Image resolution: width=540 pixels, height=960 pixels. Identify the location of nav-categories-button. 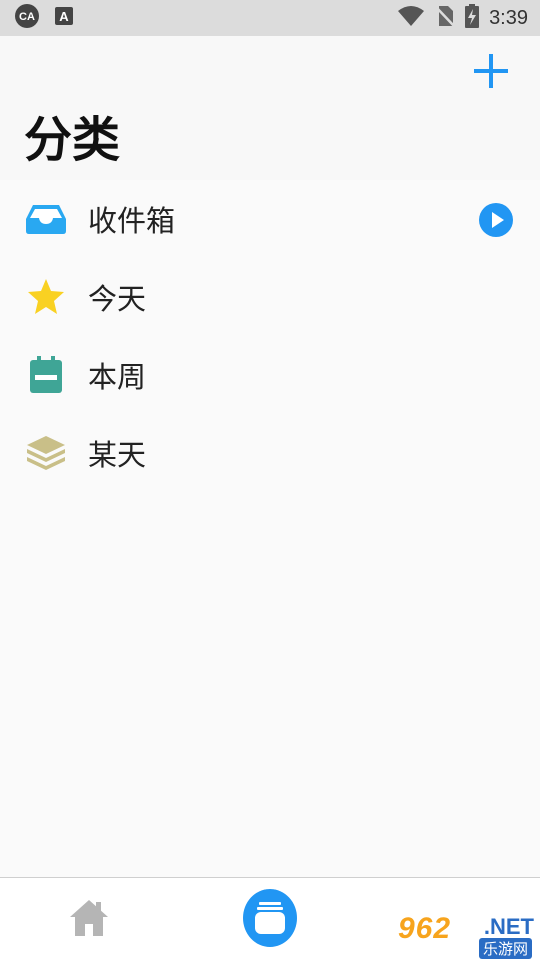
(270, 918).